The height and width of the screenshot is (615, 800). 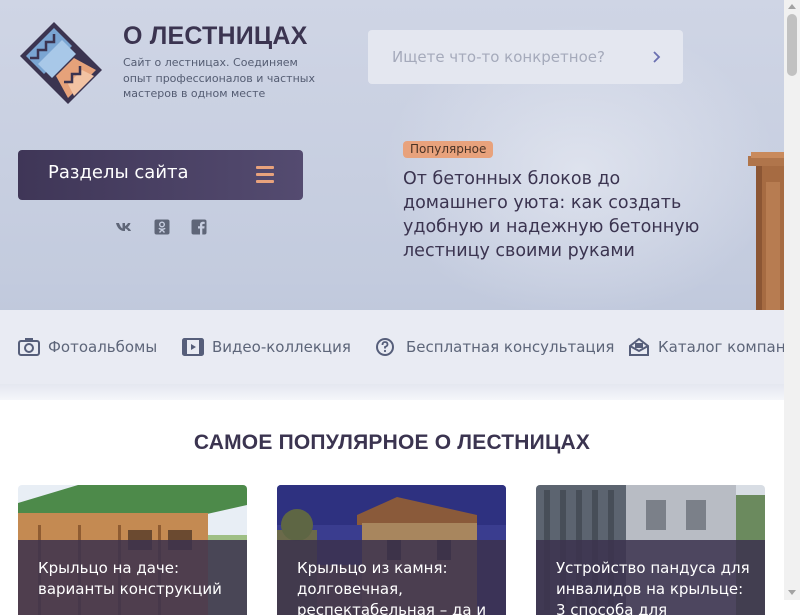 I want to click on nav-label: Видео-коллекция, so click(x=281, y=347).